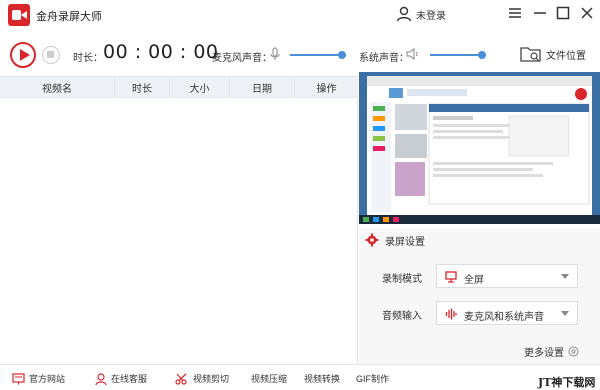 This screenshot has width=600, height=390. I want to click on user-icon, so click(404, 14).